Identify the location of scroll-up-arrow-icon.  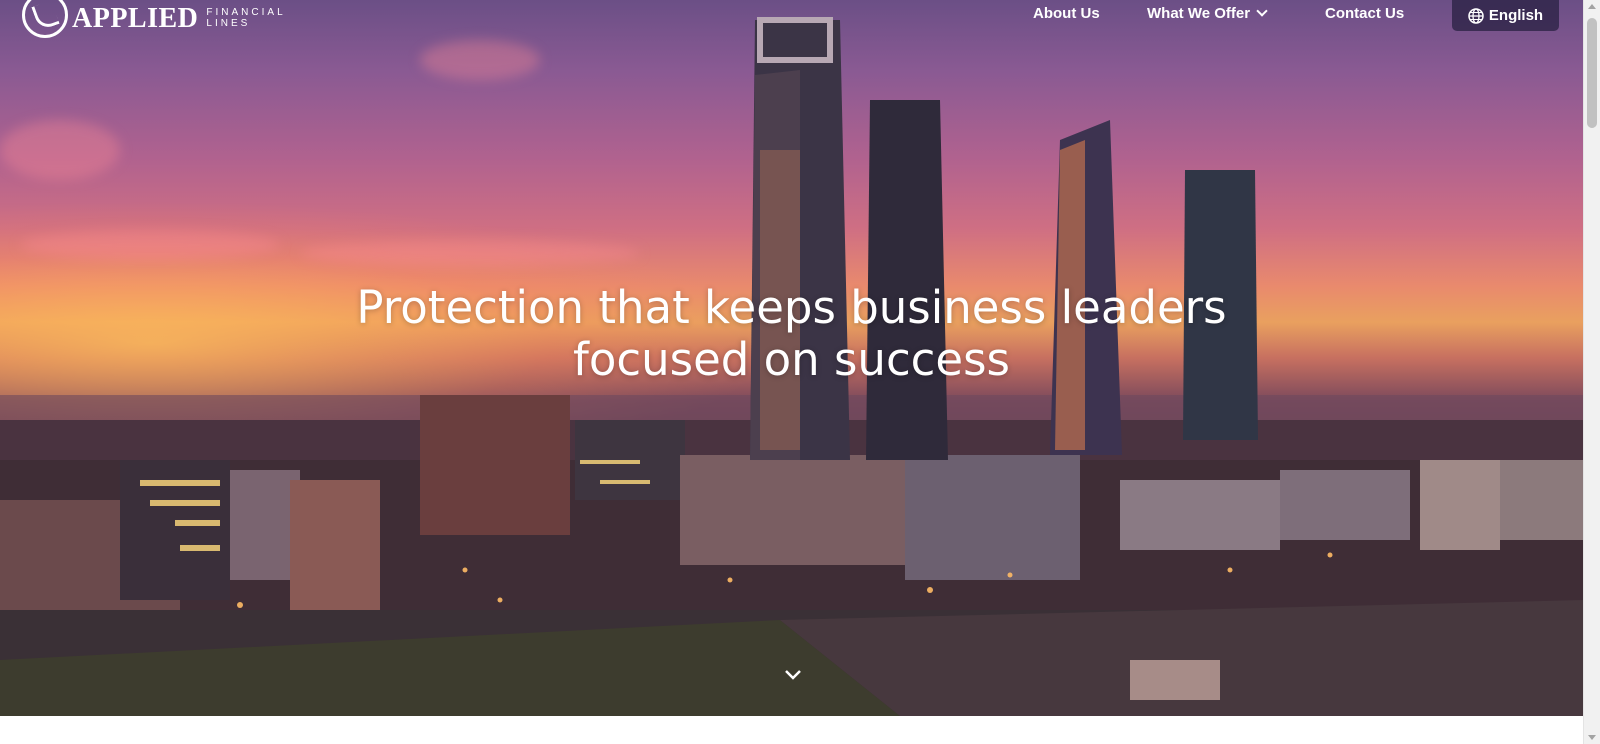
(1592, 6).